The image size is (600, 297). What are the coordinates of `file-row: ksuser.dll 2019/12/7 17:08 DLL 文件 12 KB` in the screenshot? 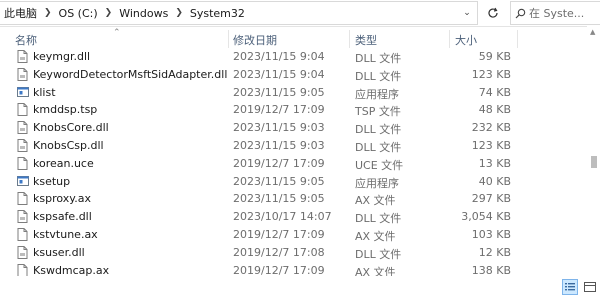 It's located at (293, 253).